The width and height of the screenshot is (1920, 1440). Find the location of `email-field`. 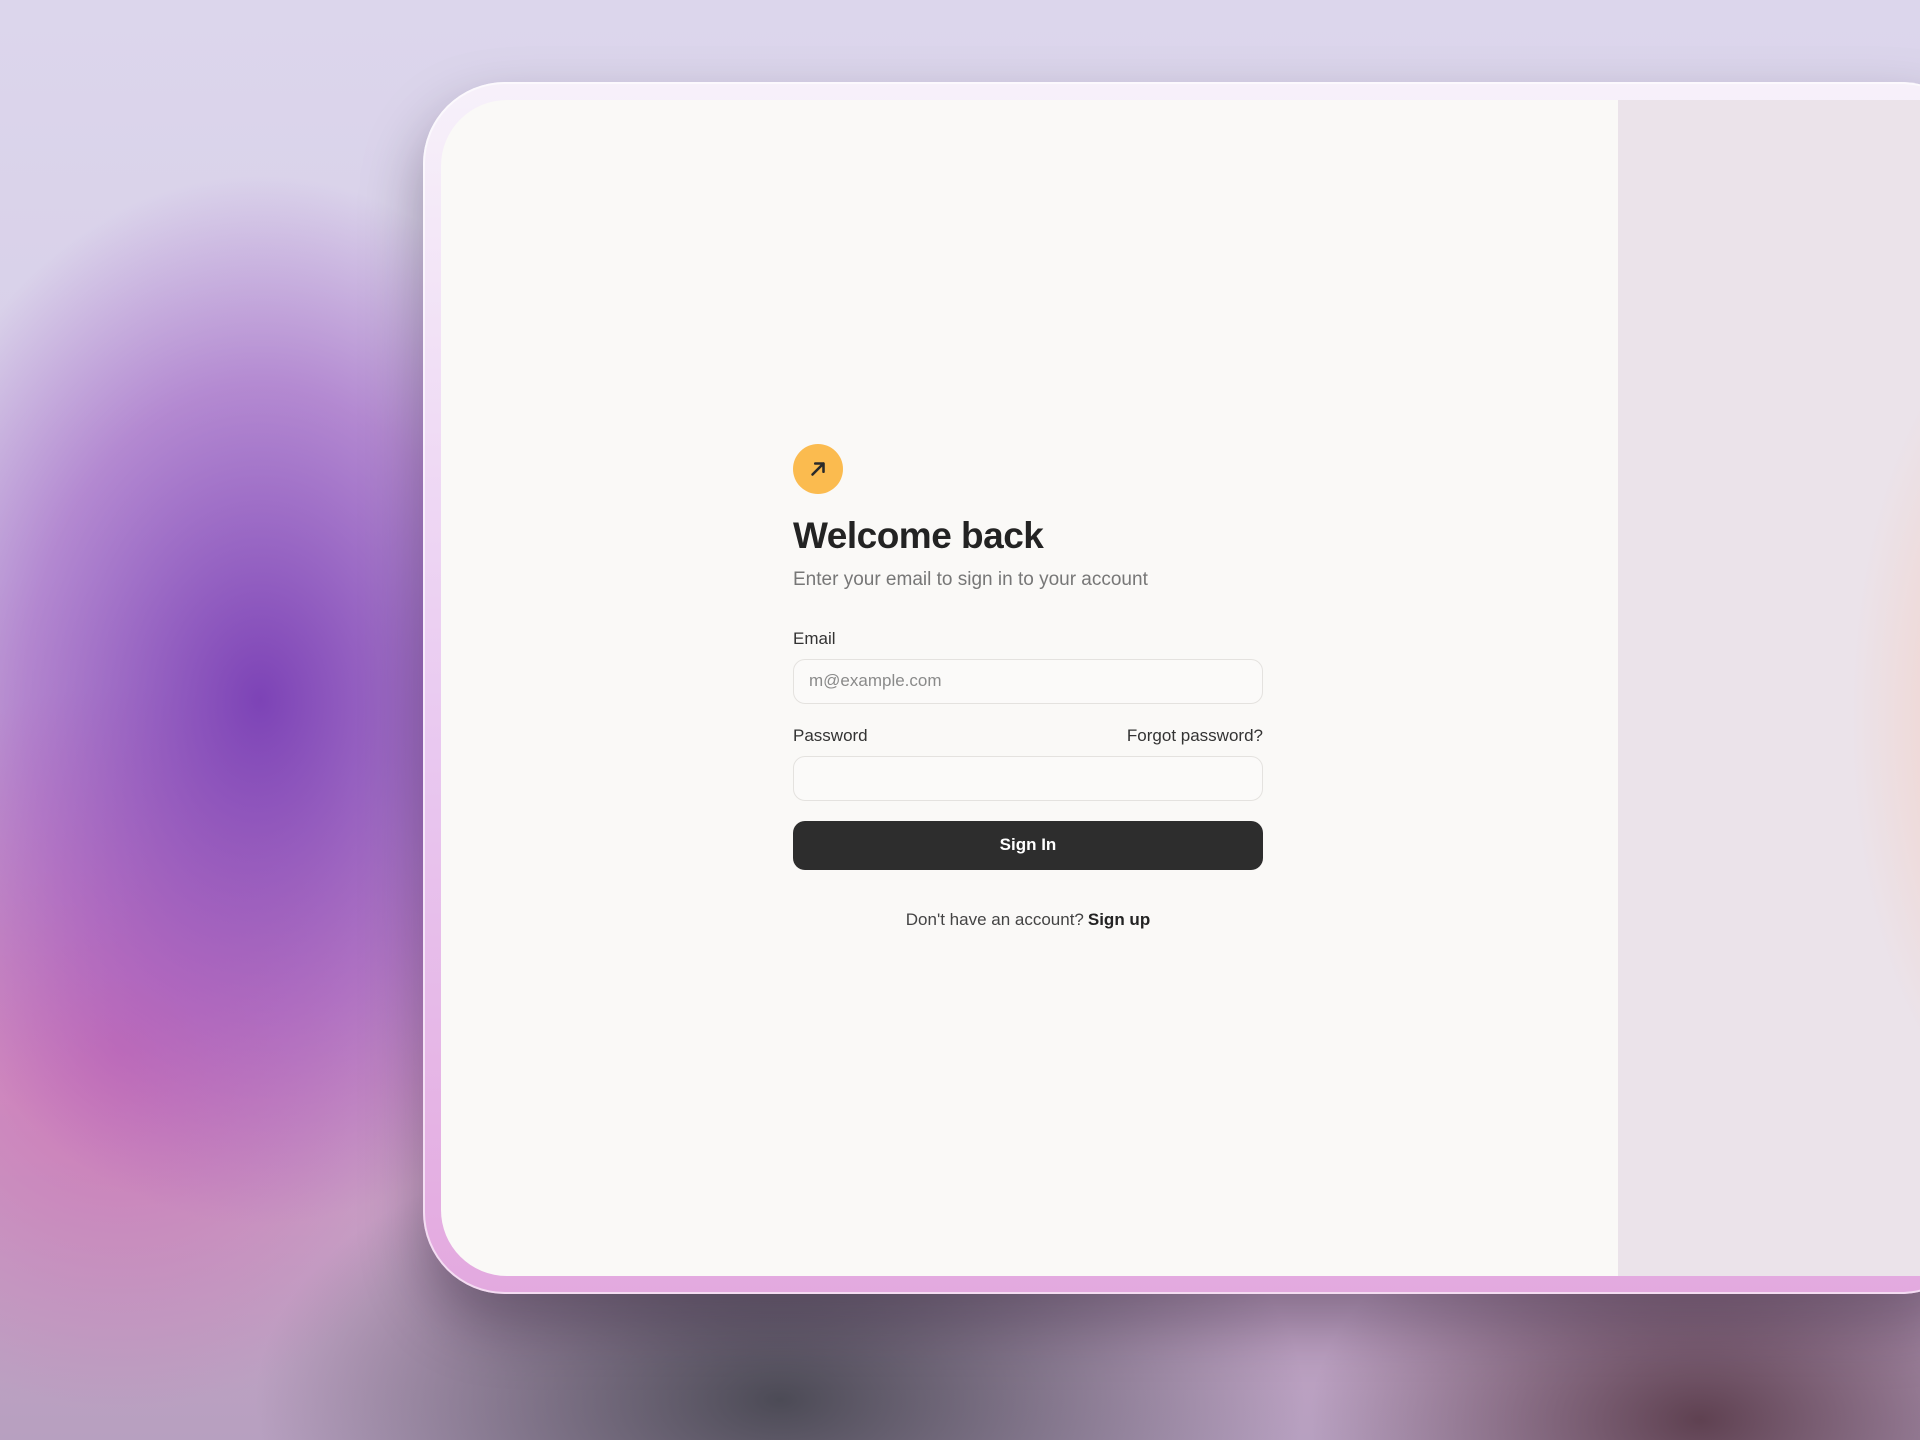

email-field is located at coordinates (1028, 681).